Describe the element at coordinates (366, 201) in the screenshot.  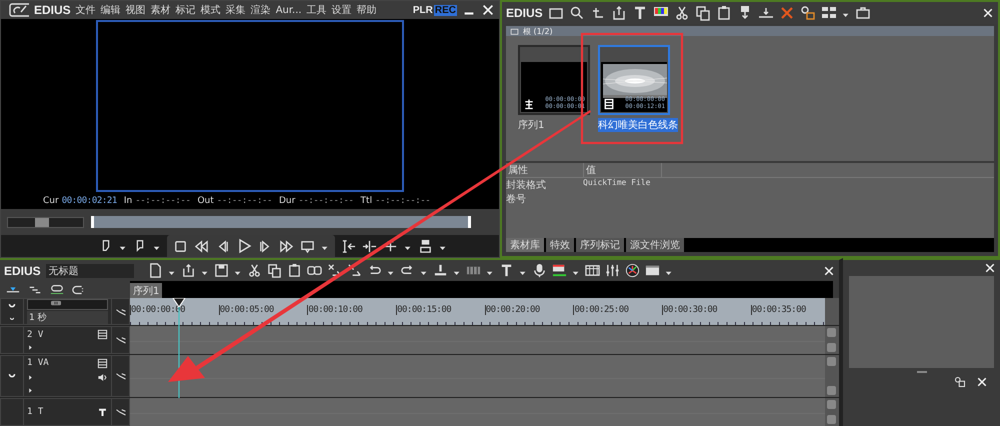
I see `timecode-label: Ttl` at that location.